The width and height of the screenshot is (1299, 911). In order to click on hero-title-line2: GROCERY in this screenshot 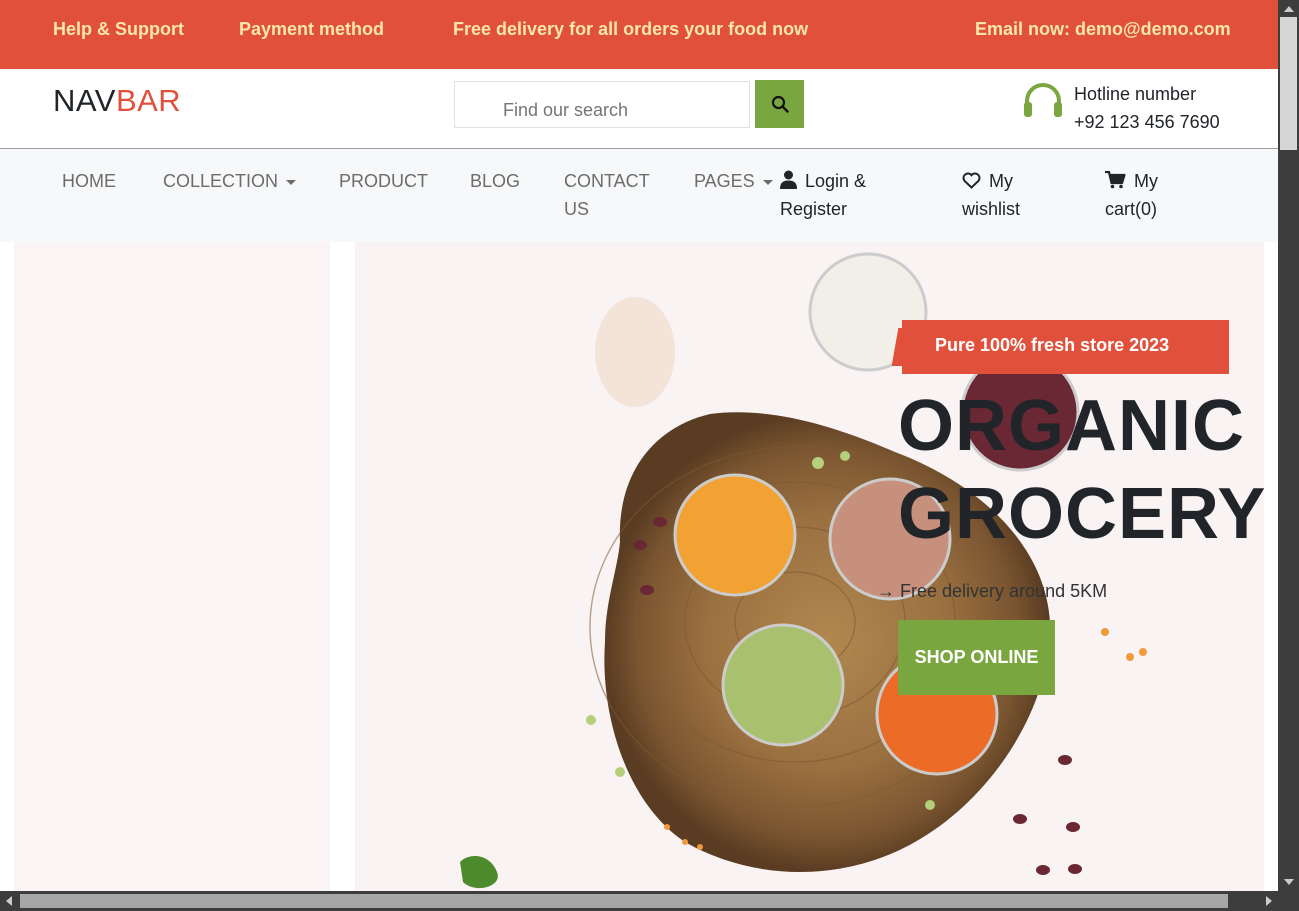, I will do `click(1081, 514)`.